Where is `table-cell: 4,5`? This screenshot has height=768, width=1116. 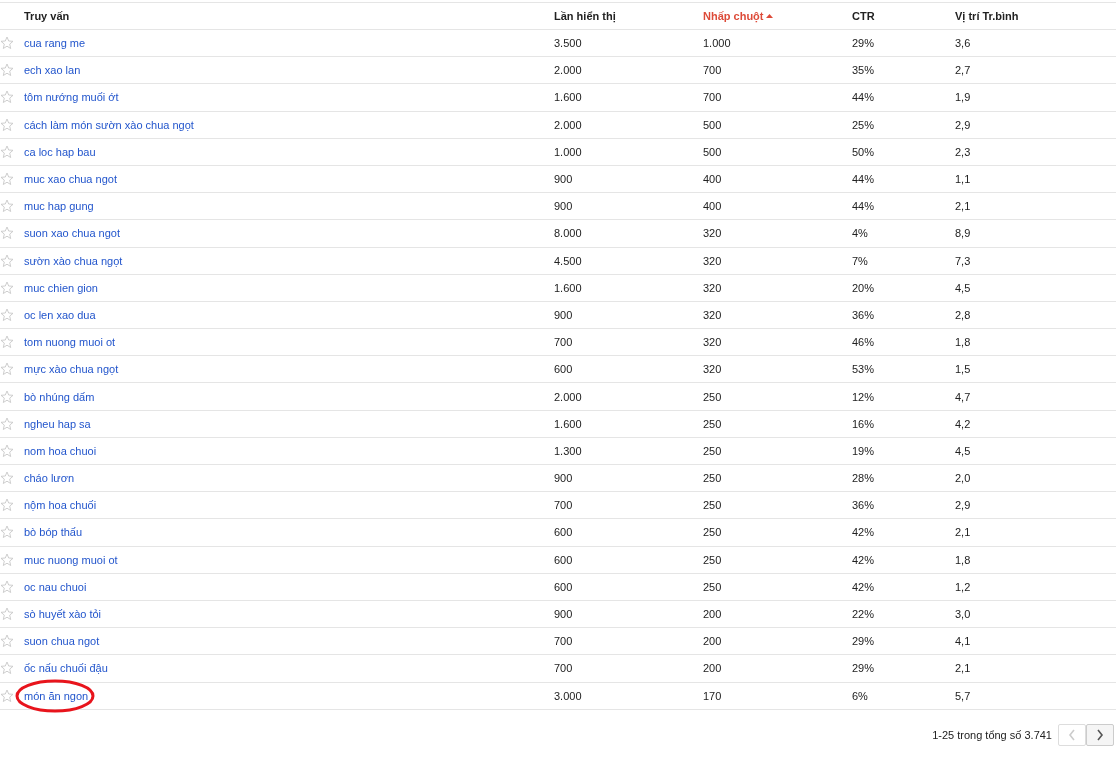 table-cell: 4,5 is located at coordinates (963, 450).